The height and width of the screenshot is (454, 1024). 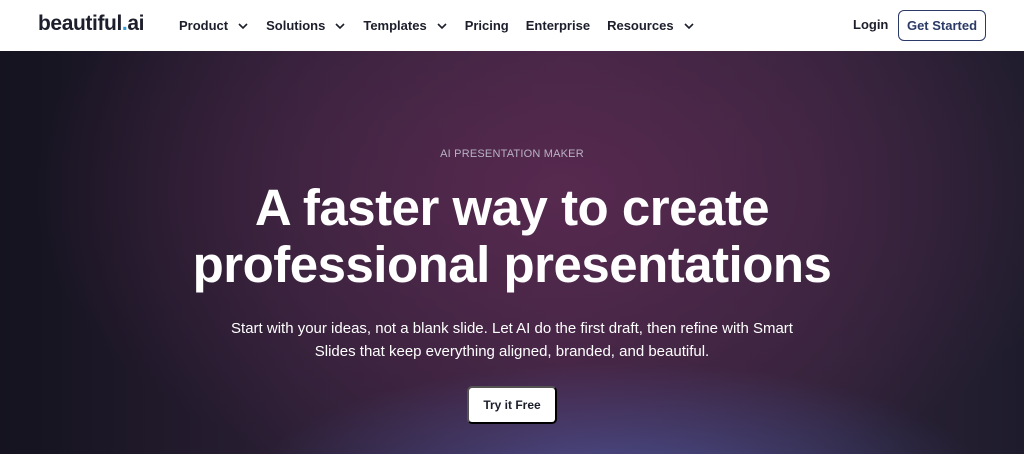 I want to click on logo-text-main: beautiful, so click(x=80, y=23).